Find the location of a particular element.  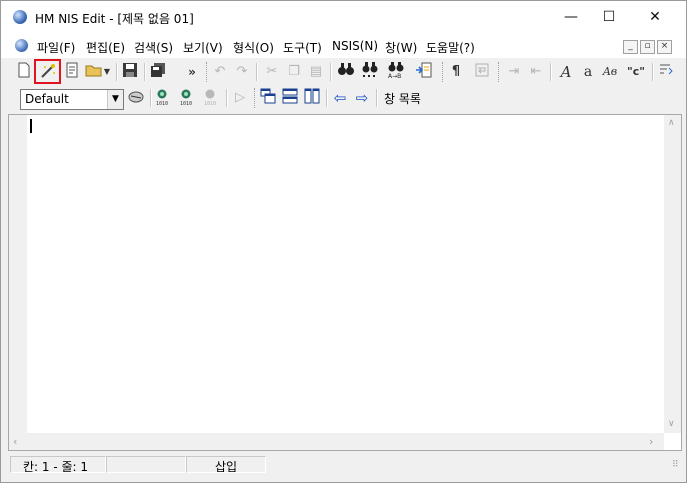

title-bar: HM NIS Edit - [제목 없음 01] — ☐ ✕ is located at coordinates (343, 17).